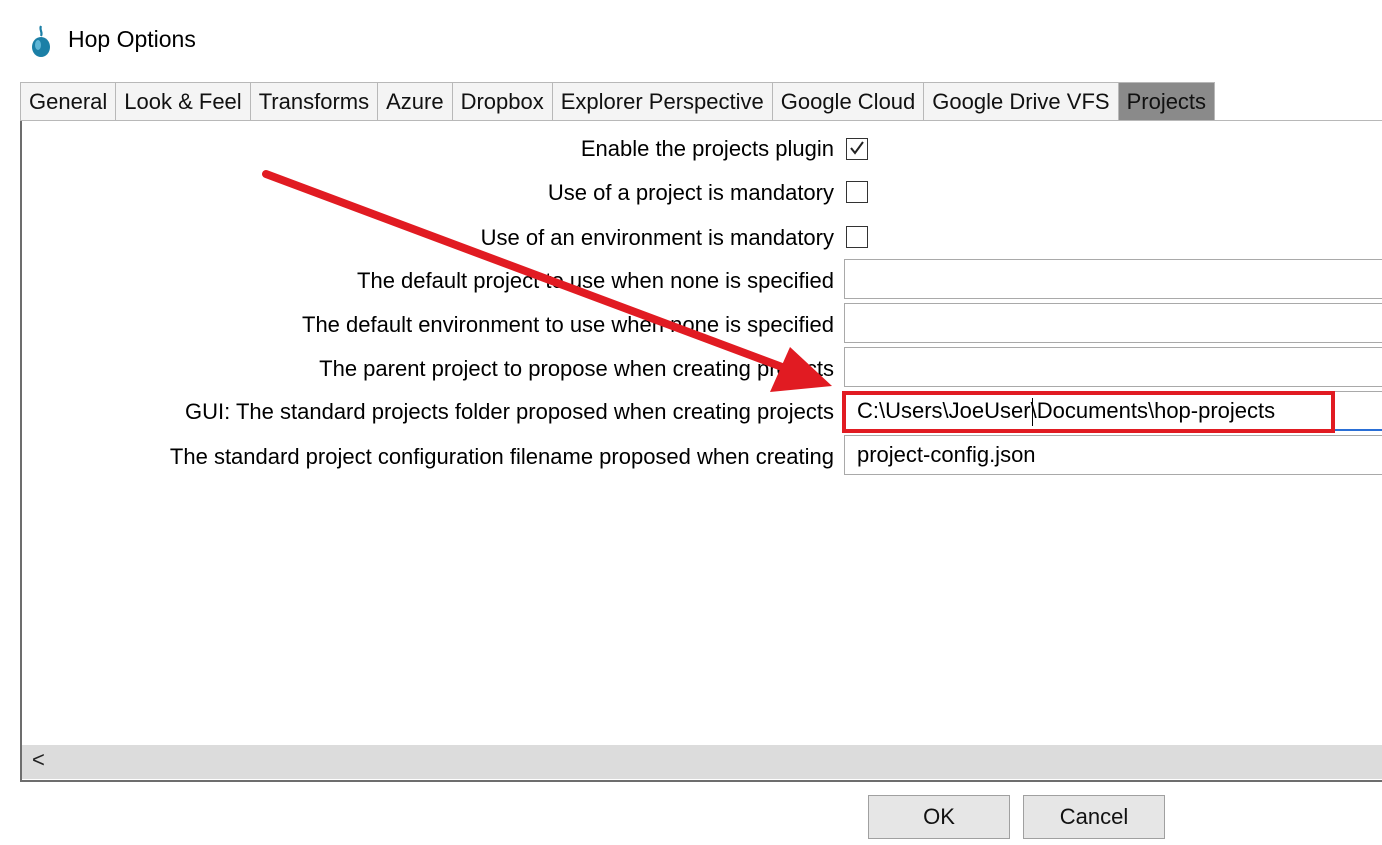 The width and height of the screenshot is (1382, 845). What do you see at coordinates (1166, 101) in the screenshot?
I see `tab-projects: Projects` at bounding box center [1166, 101].